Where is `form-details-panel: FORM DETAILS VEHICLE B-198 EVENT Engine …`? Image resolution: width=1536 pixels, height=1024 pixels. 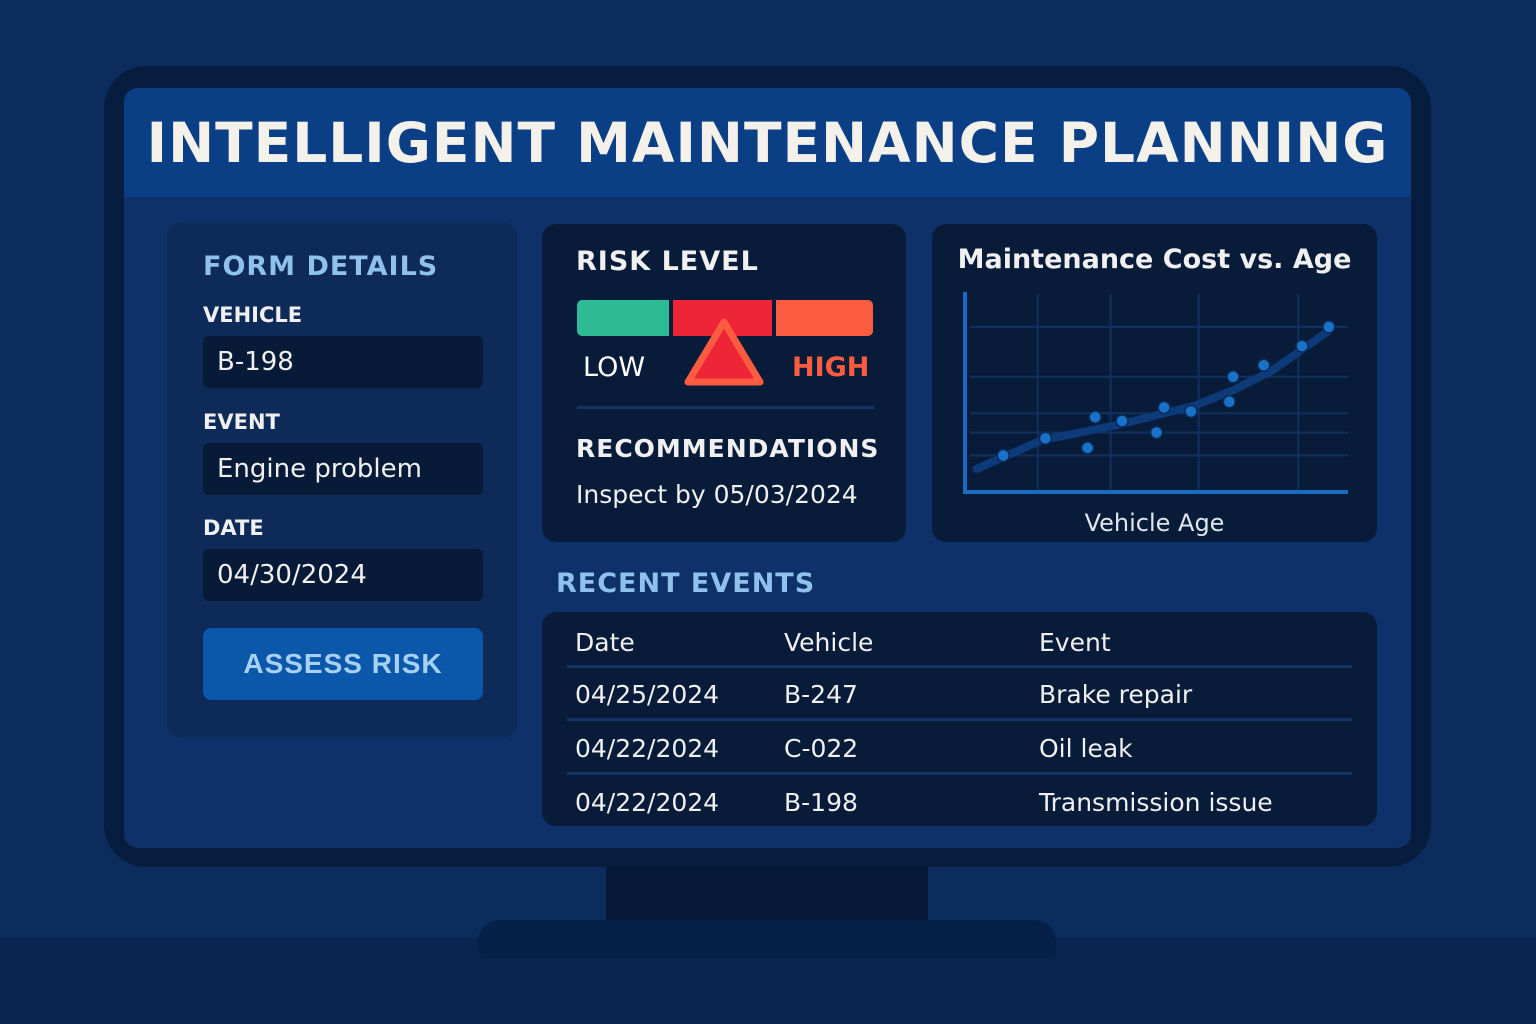
form-details-panel: FORM DETAILS VEHICLE B-198 EVENT Engine … is located at coordinates (342, 480).